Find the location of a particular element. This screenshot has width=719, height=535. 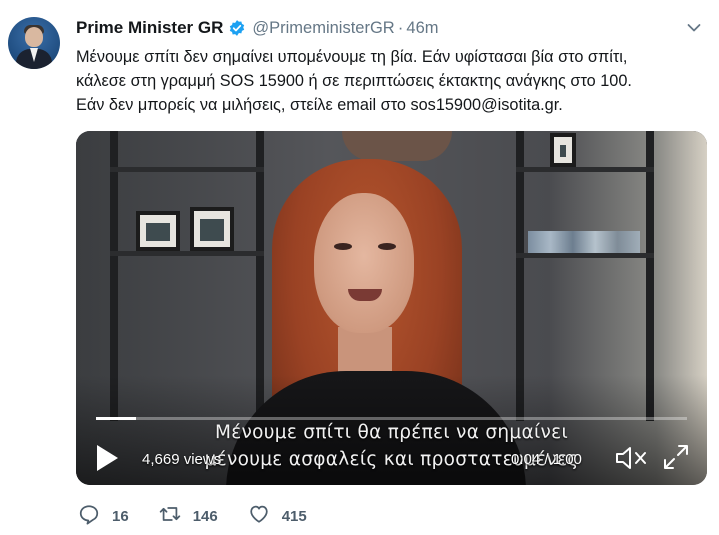

play-icon is located at coordinates (107, 458).